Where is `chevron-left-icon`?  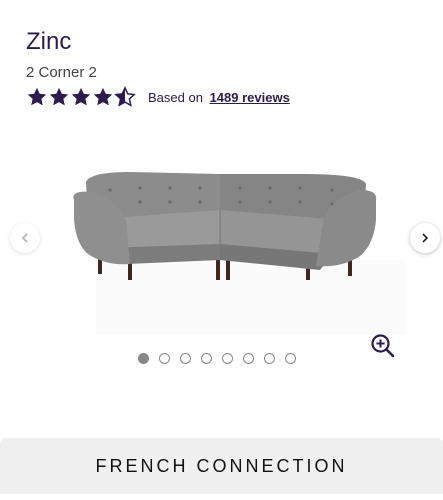 chevron-left-icon is located at coordinates (24, 238).